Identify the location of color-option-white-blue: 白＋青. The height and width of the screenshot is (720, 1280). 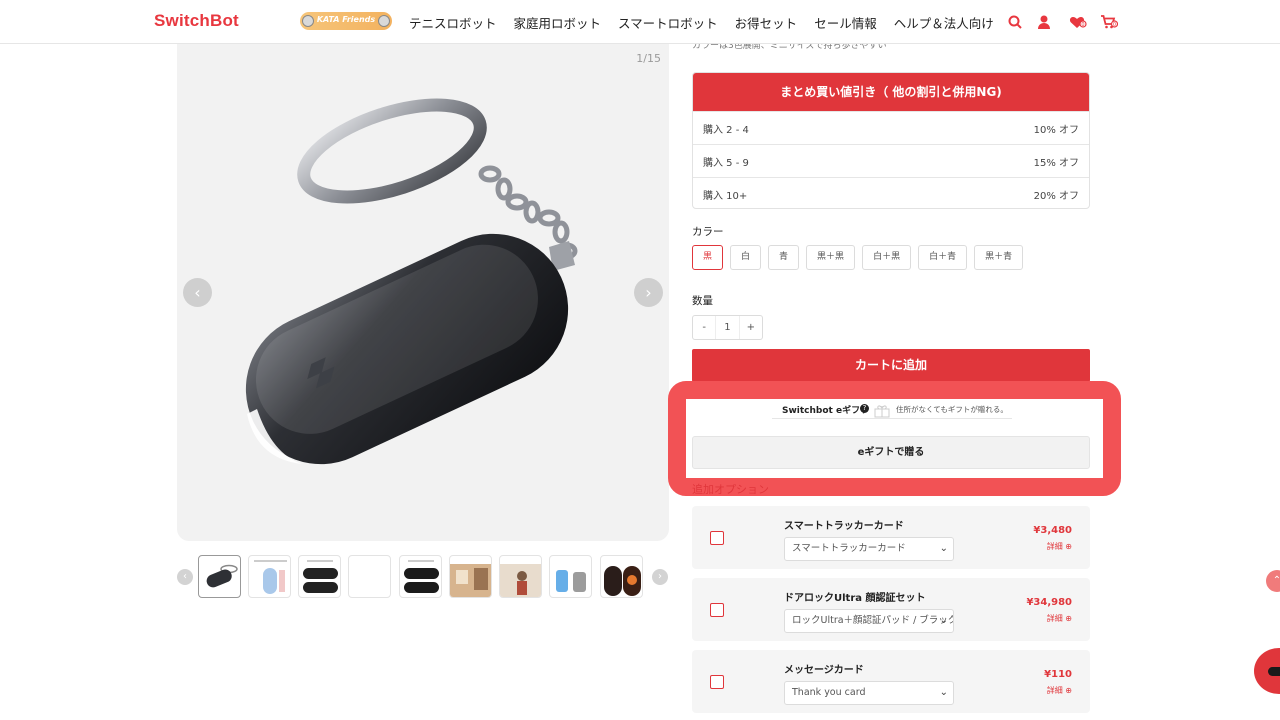
(943, 257).